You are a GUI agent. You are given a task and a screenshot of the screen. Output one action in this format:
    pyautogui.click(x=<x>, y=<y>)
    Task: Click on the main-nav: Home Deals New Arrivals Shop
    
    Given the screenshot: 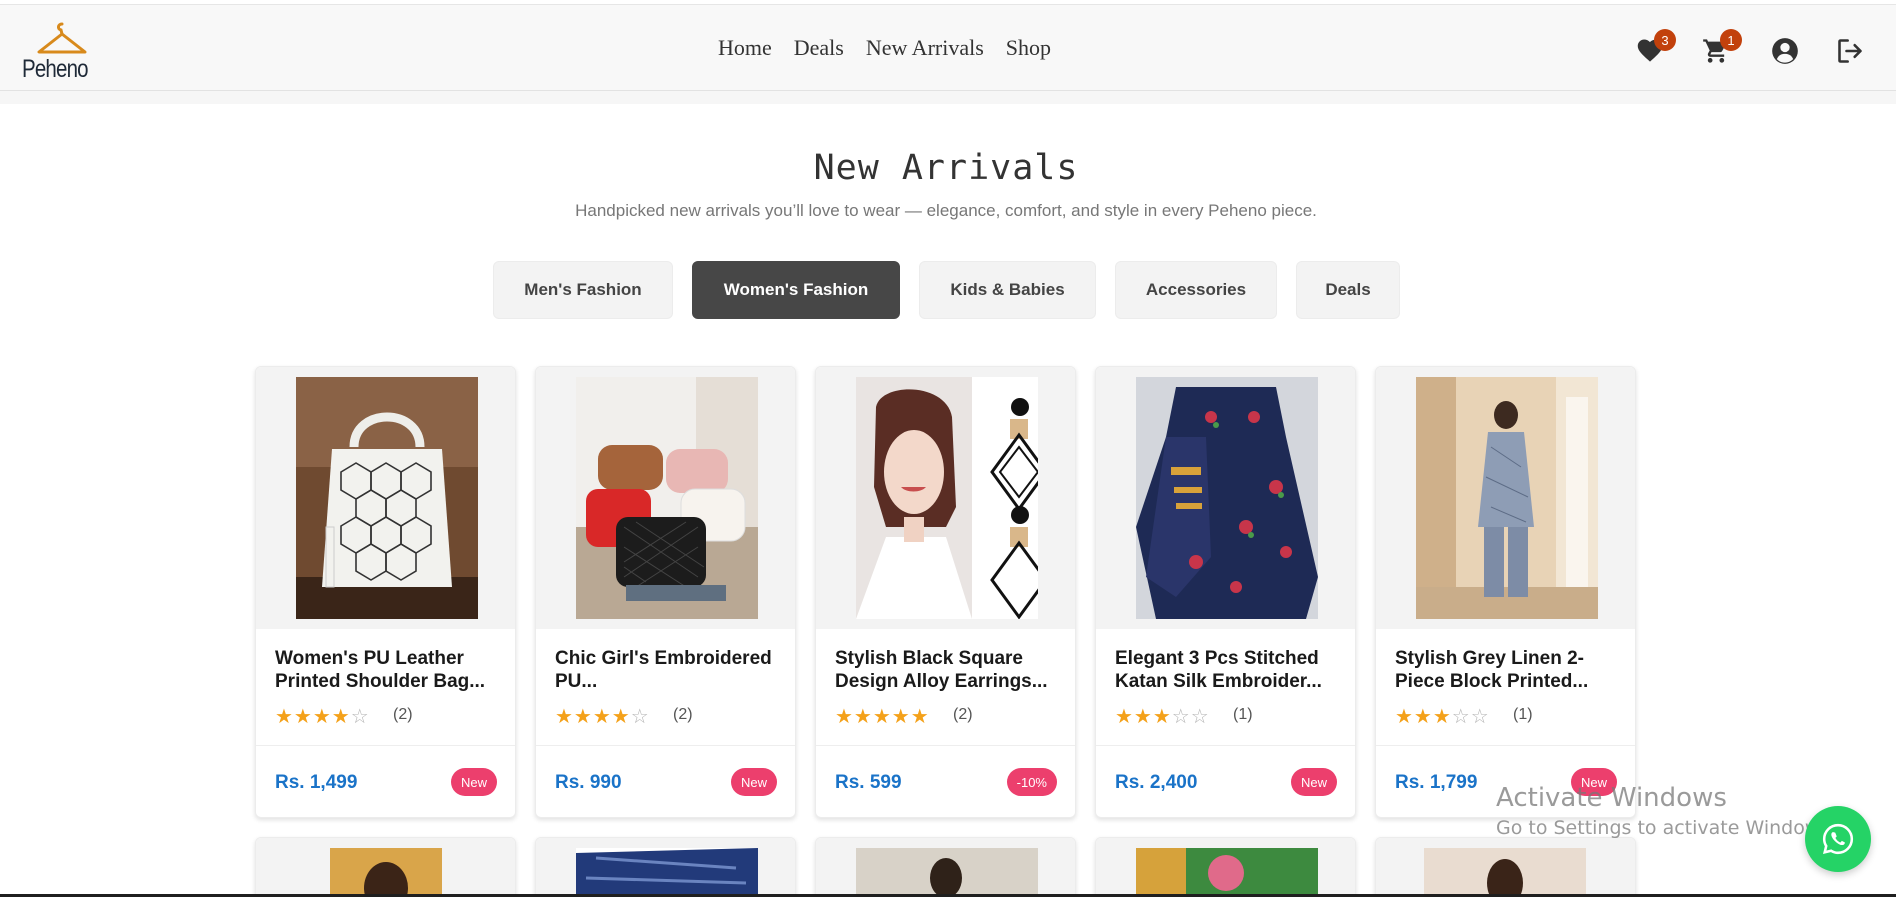 What is the action you would take?
    pyautogui.click(x=895, y=48)
    